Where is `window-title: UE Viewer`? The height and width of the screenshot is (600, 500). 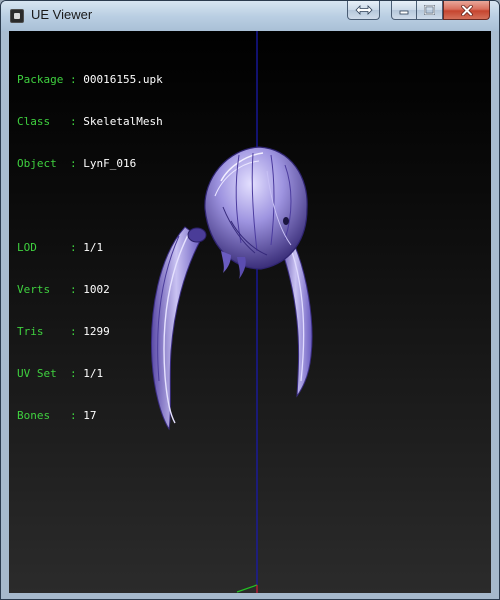
window-title: UE Viewer is located at coordinates (62, 14).